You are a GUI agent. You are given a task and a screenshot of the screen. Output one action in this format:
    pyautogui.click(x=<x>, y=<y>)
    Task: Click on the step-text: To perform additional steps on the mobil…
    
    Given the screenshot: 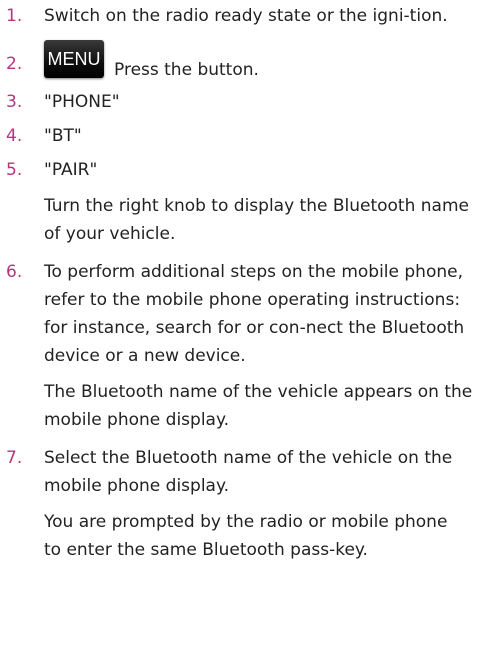 What is the action you would take?
    pyautogui.click(x=254, y=314)
    